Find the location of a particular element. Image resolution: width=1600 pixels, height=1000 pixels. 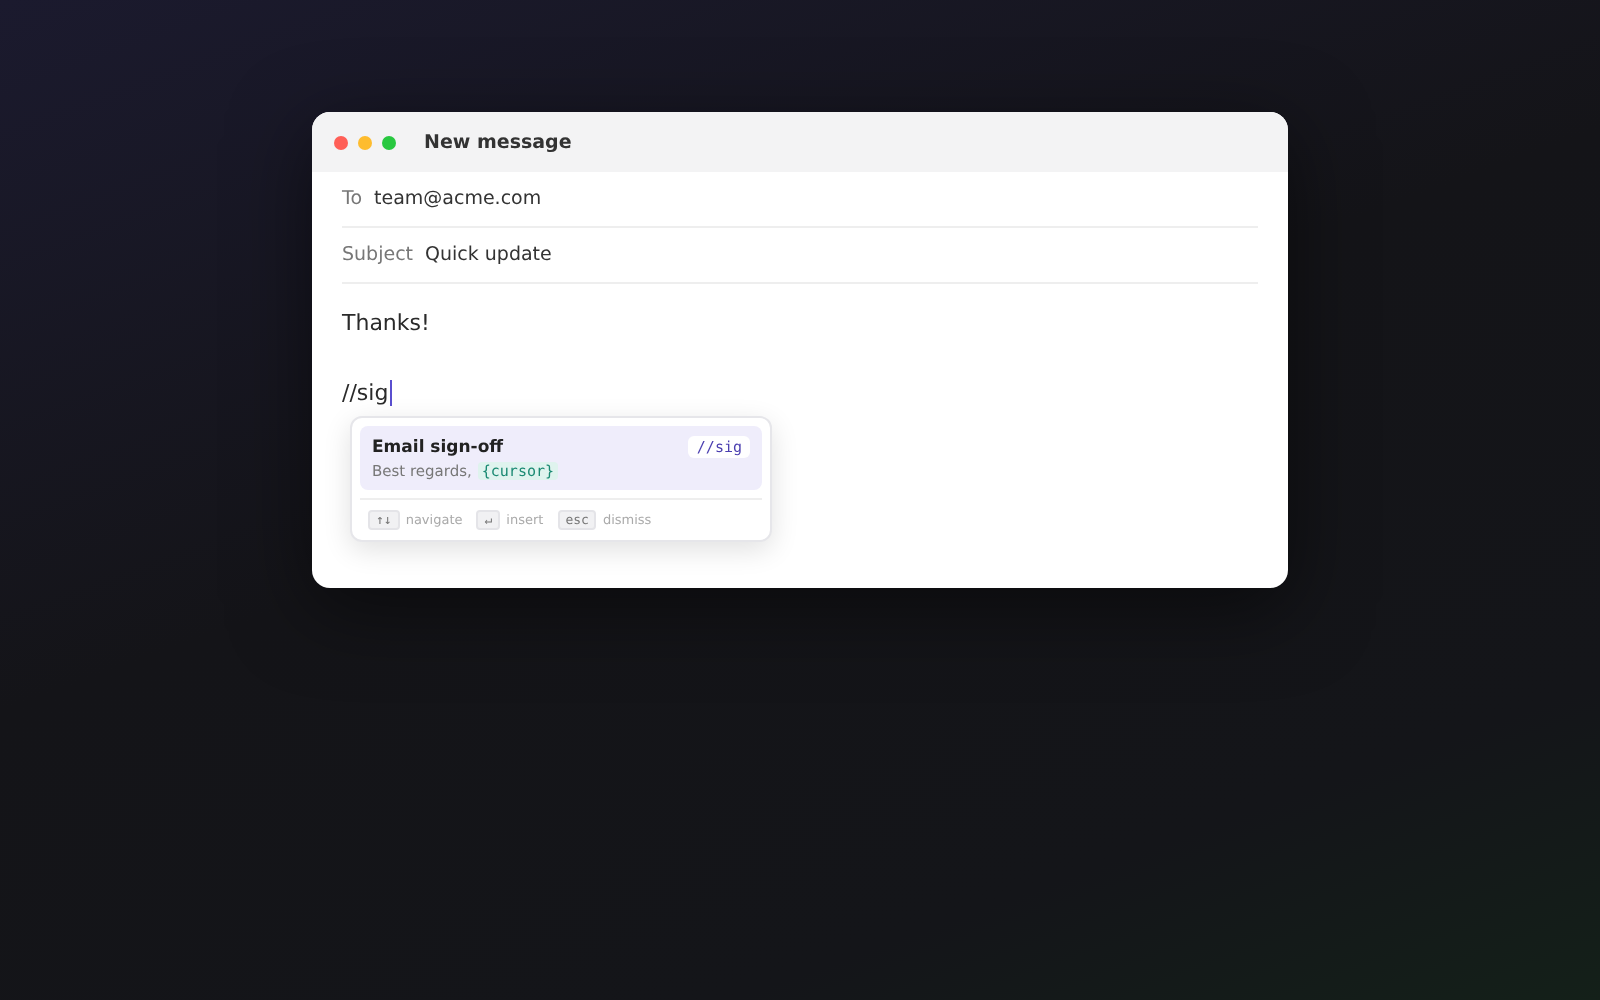

field-label: Subject is located at coordinates (378, 255).